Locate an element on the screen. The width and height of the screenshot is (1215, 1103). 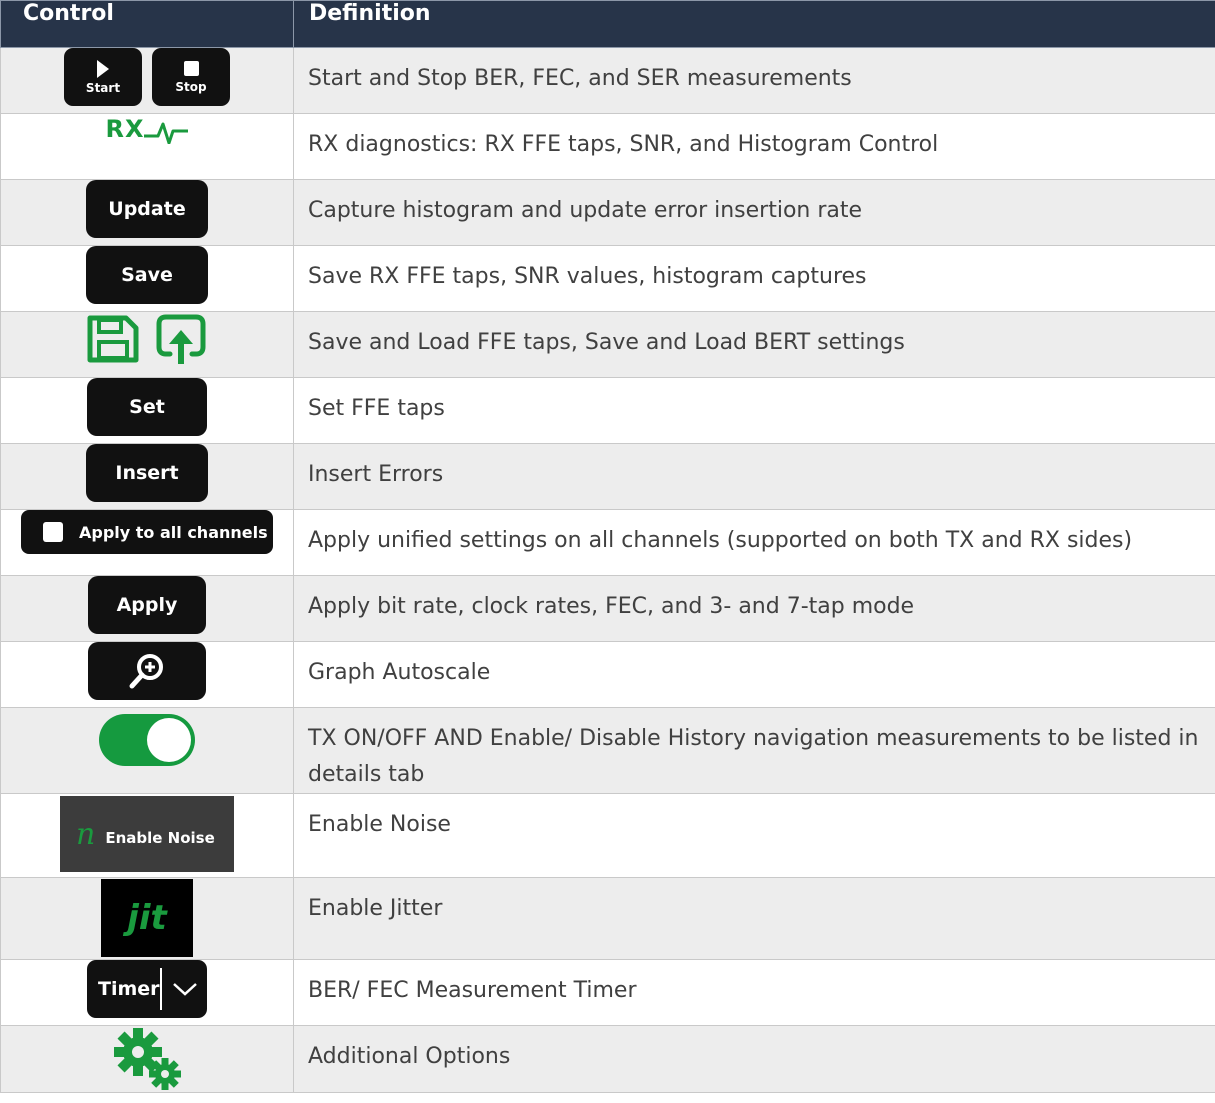
apply-to-all-label: Apply to all channels is located at coordinates (173, 532).